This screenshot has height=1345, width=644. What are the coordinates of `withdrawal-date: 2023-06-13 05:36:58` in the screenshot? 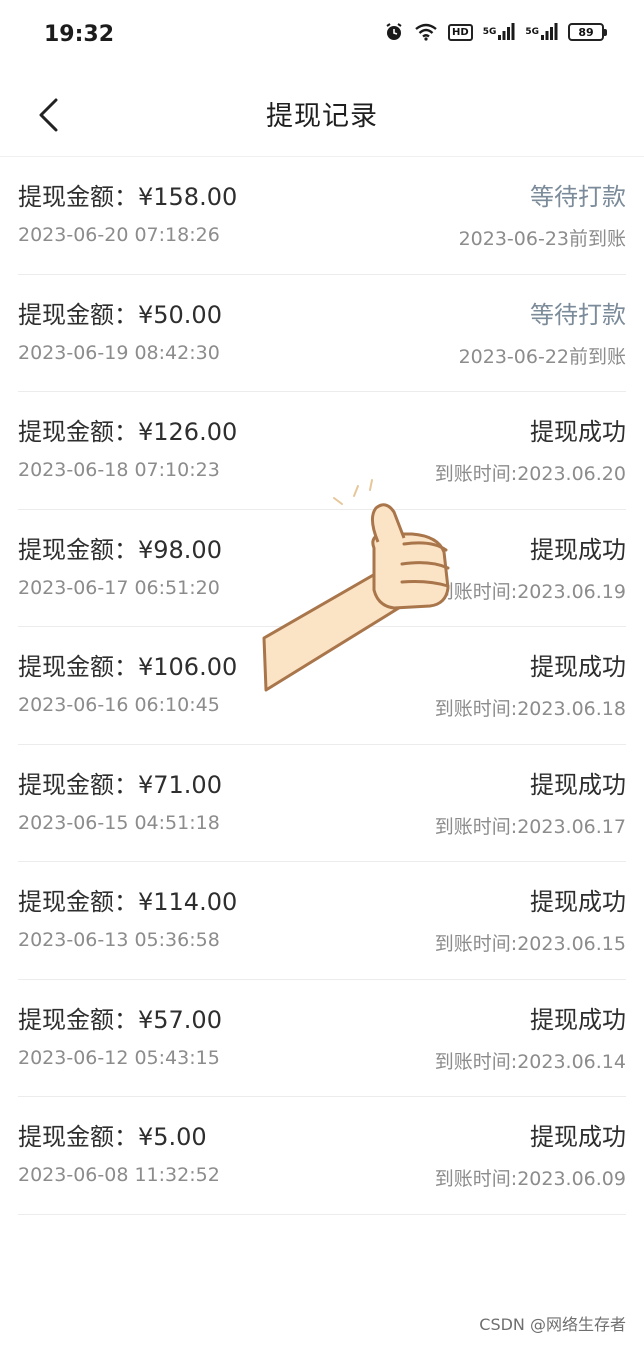 It's located at (119, 940).